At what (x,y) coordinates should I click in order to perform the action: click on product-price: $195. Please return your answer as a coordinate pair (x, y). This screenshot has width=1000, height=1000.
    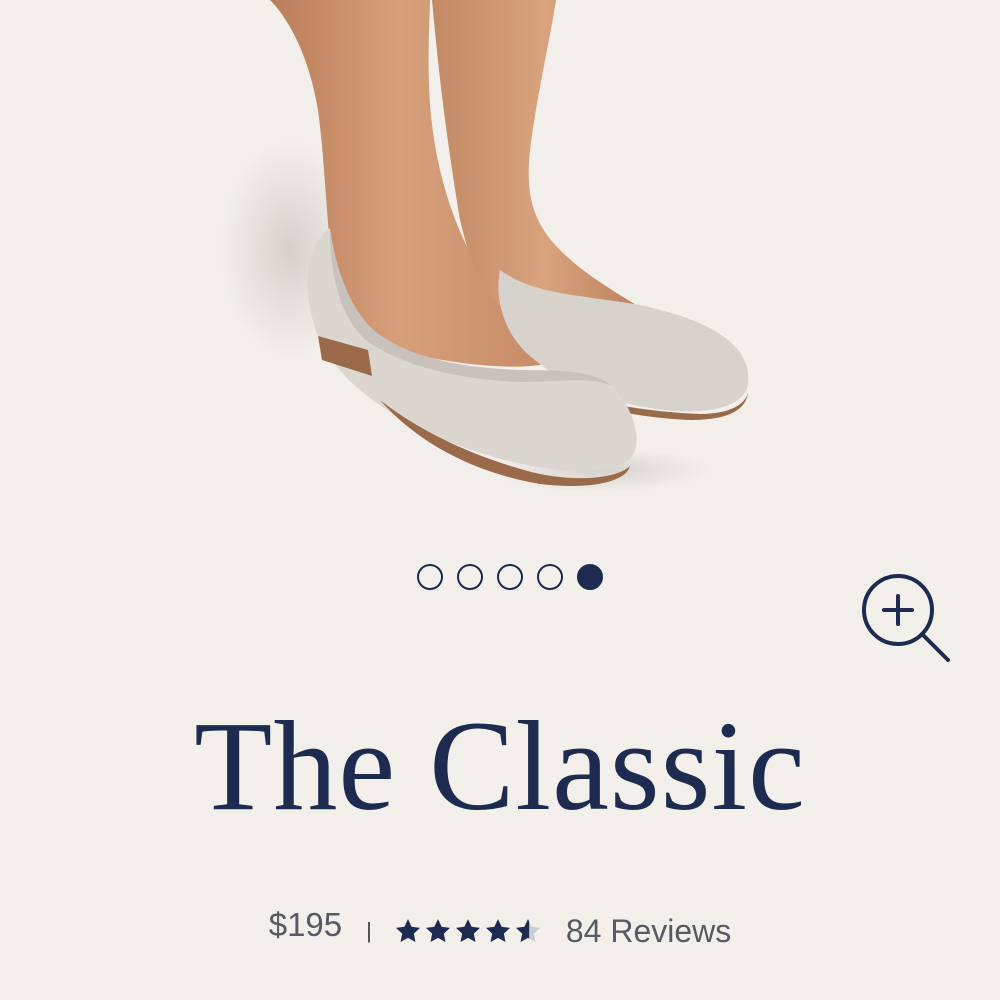
    Looking at the image, I should click on (305, 924).